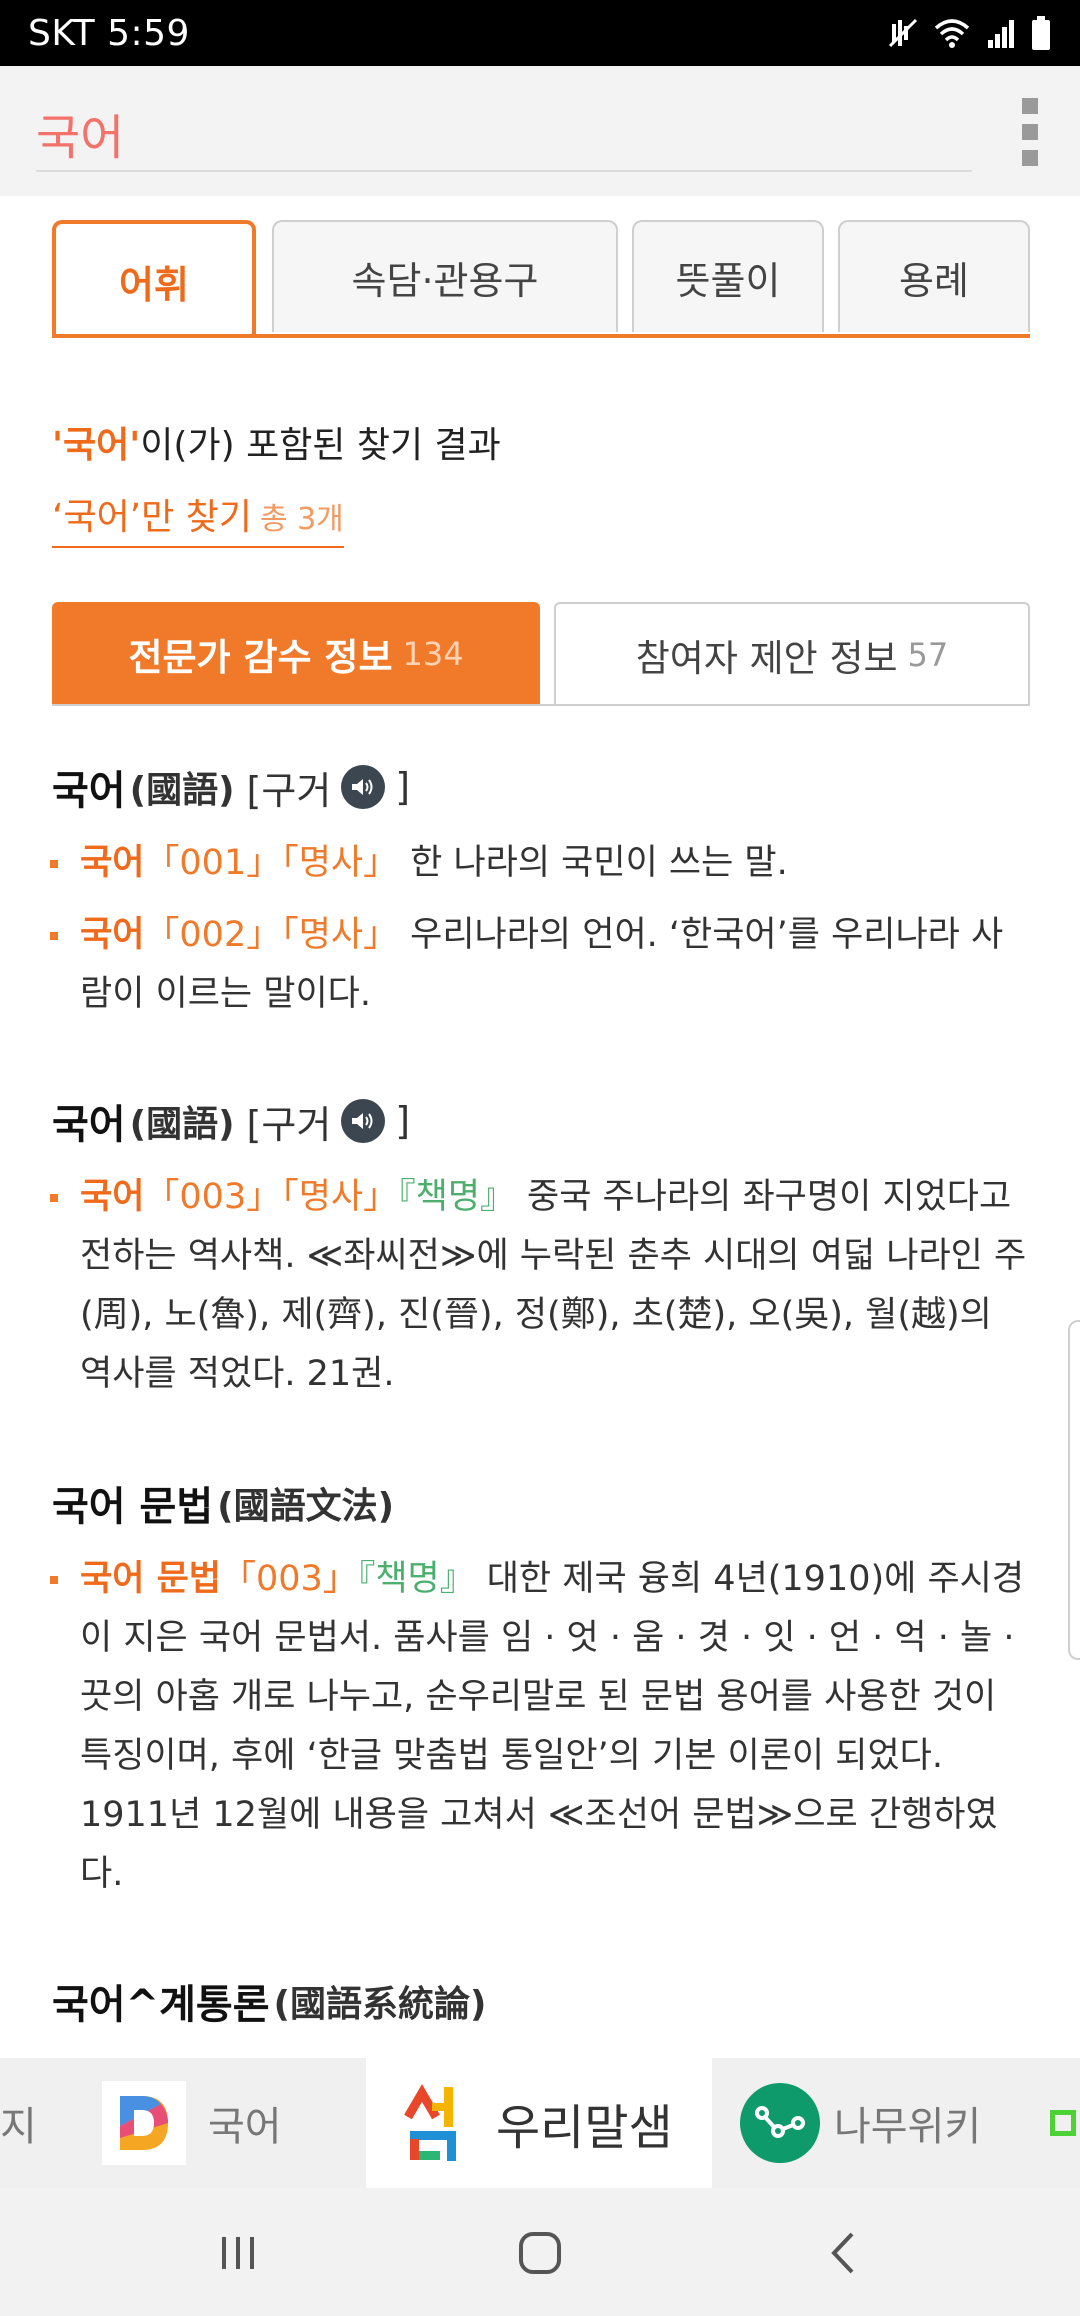 This screenshot has width=1080, height=2316. What do you see at coordinates (445, 276) in the screenshot?
I see `tab-proverbs-idioms: 속담·관용구` at bounding box center [445, 276].